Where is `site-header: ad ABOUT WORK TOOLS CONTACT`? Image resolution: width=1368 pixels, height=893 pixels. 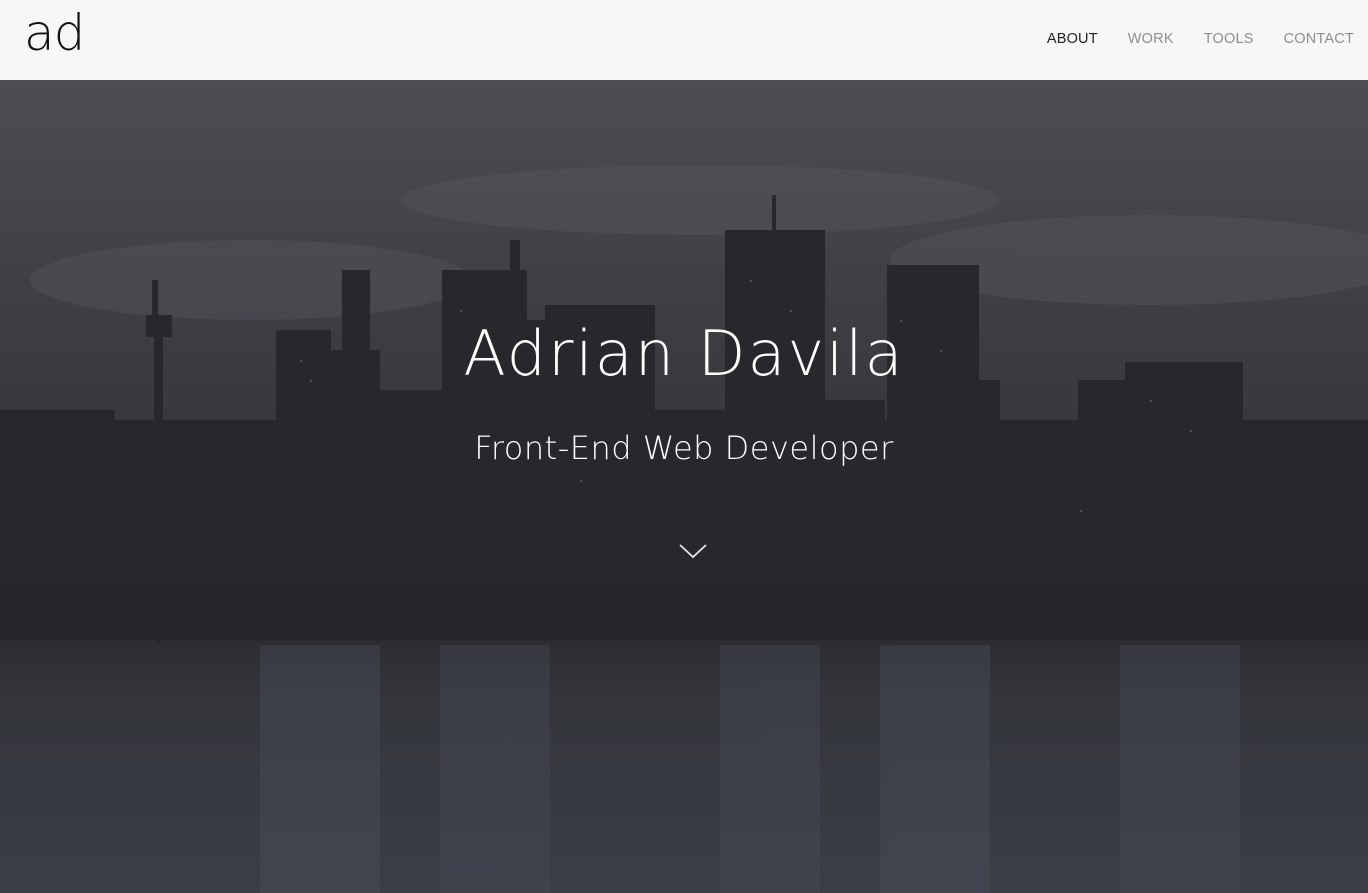 site-header: ad ABOUT WORK TOOLS CONTACT is located at coordinates (684, 40).